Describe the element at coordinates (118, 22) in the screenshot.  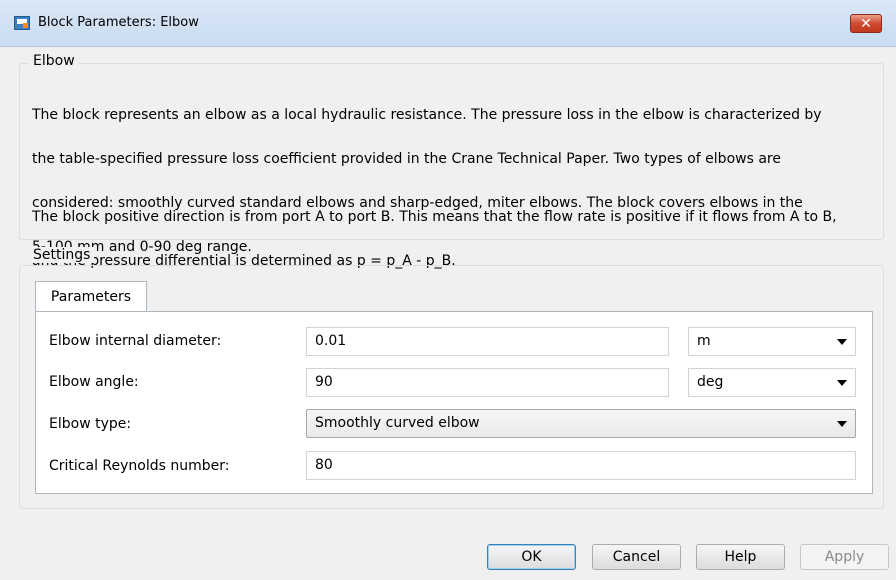
I see `window-title: Block Parameters: Elbow` at that location.